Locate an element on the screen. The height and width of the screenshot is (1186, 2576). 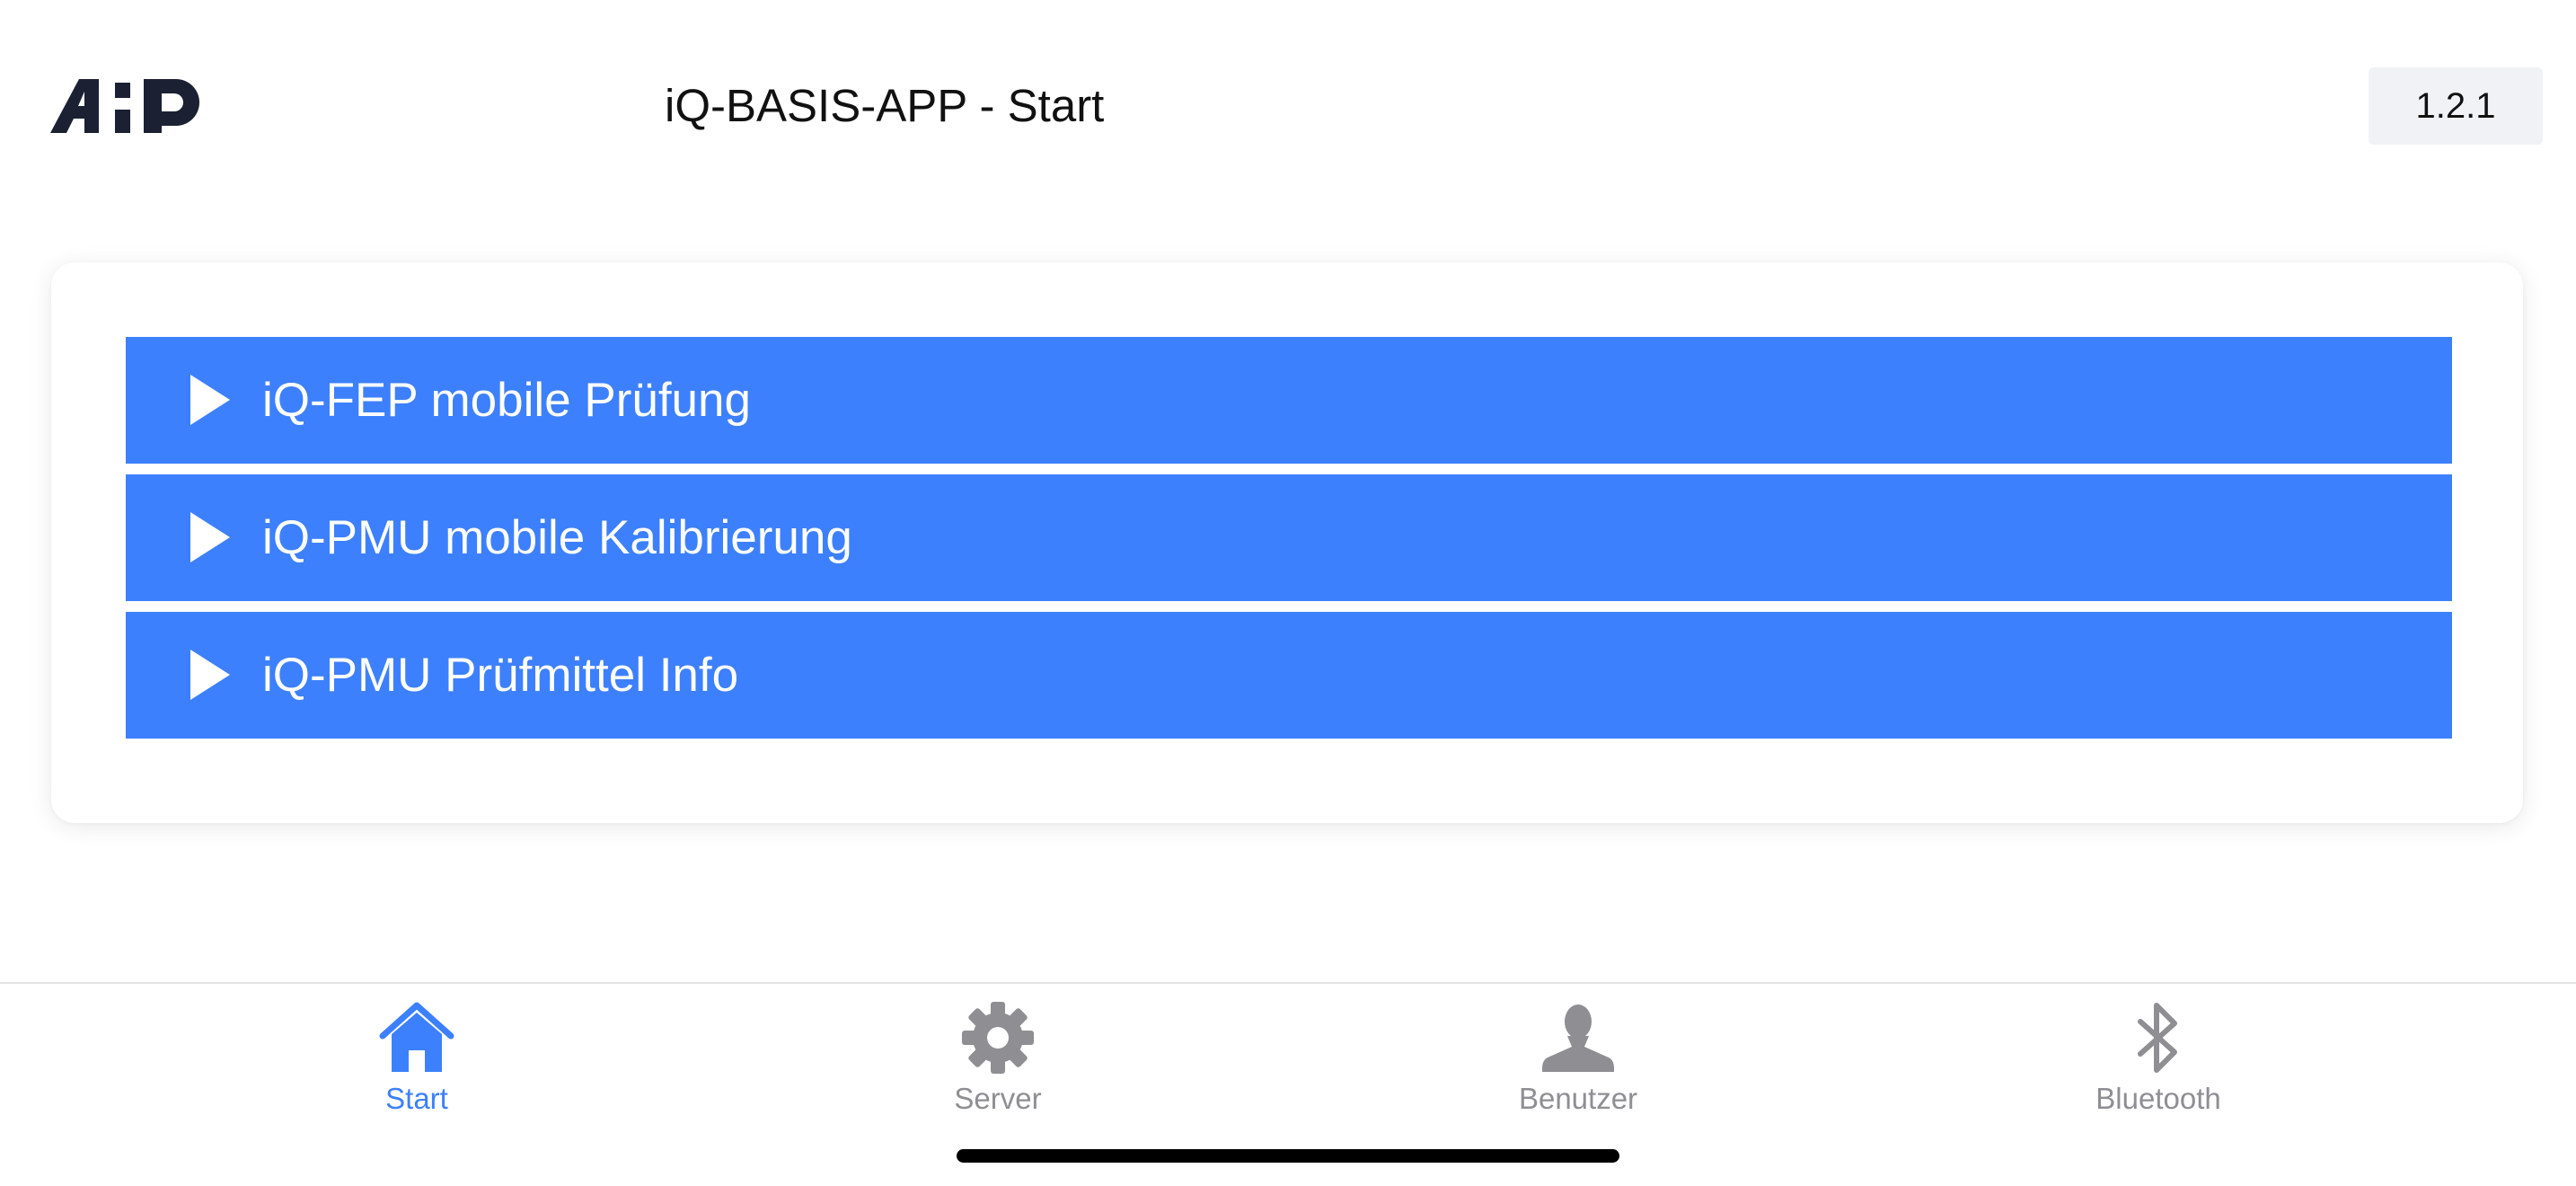
tab-label: Server is located at coordinates (998, 1098).